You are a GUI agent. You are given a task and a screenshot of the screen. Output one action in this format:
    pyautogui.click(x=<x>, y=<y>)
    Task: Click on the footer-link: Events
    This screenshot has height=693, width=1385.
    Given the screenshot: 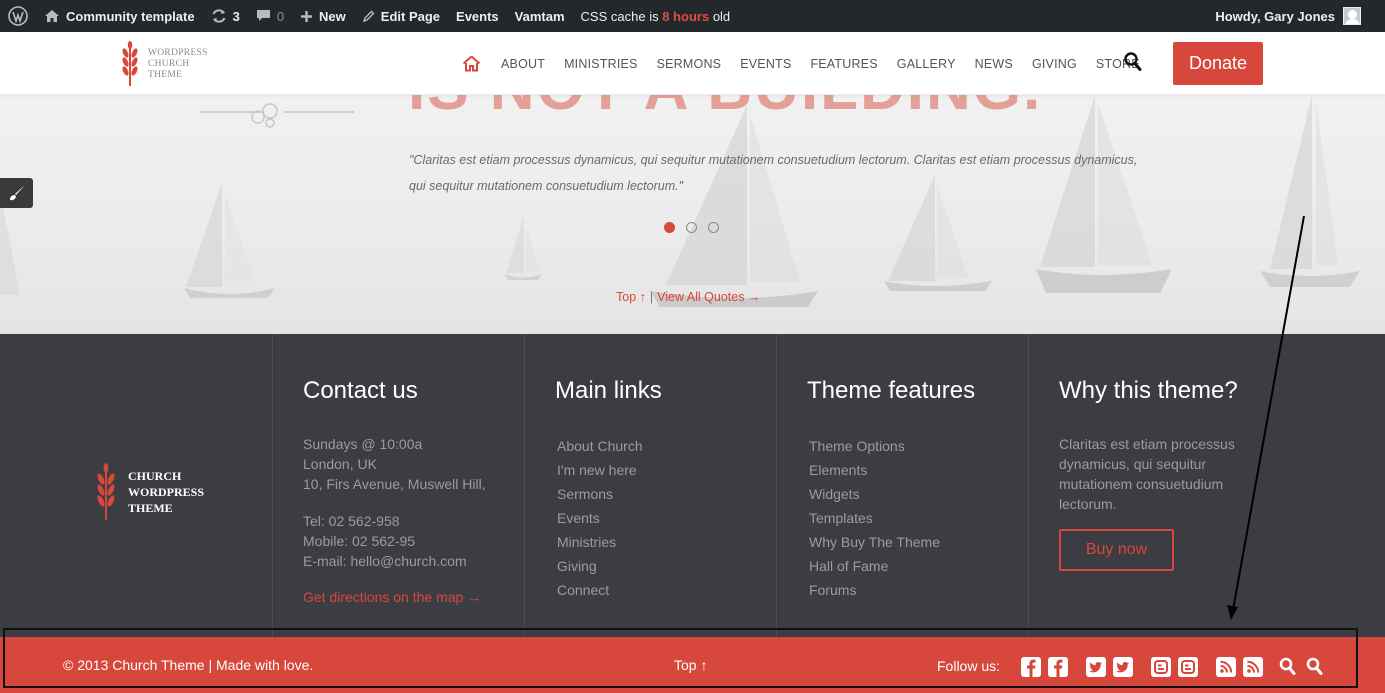 What is the action you would take?
    pyautogui.click(x=600, y=520)
    